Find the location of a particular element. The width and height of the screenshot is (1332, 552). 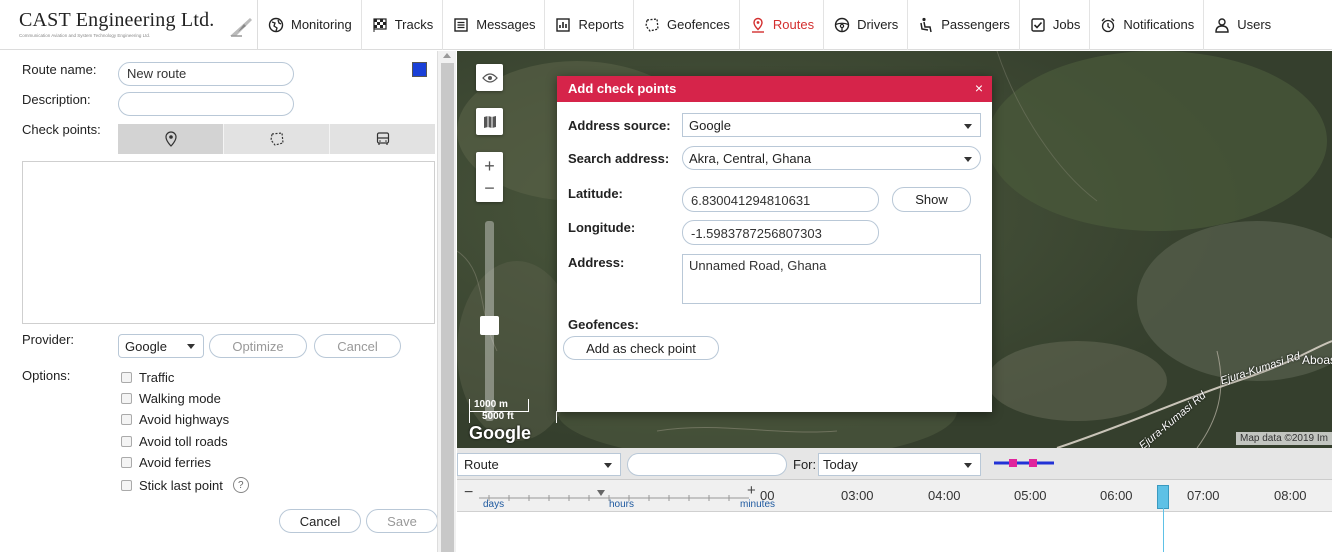

nav-tracks: Tracks is located at coordinates (403, 25).